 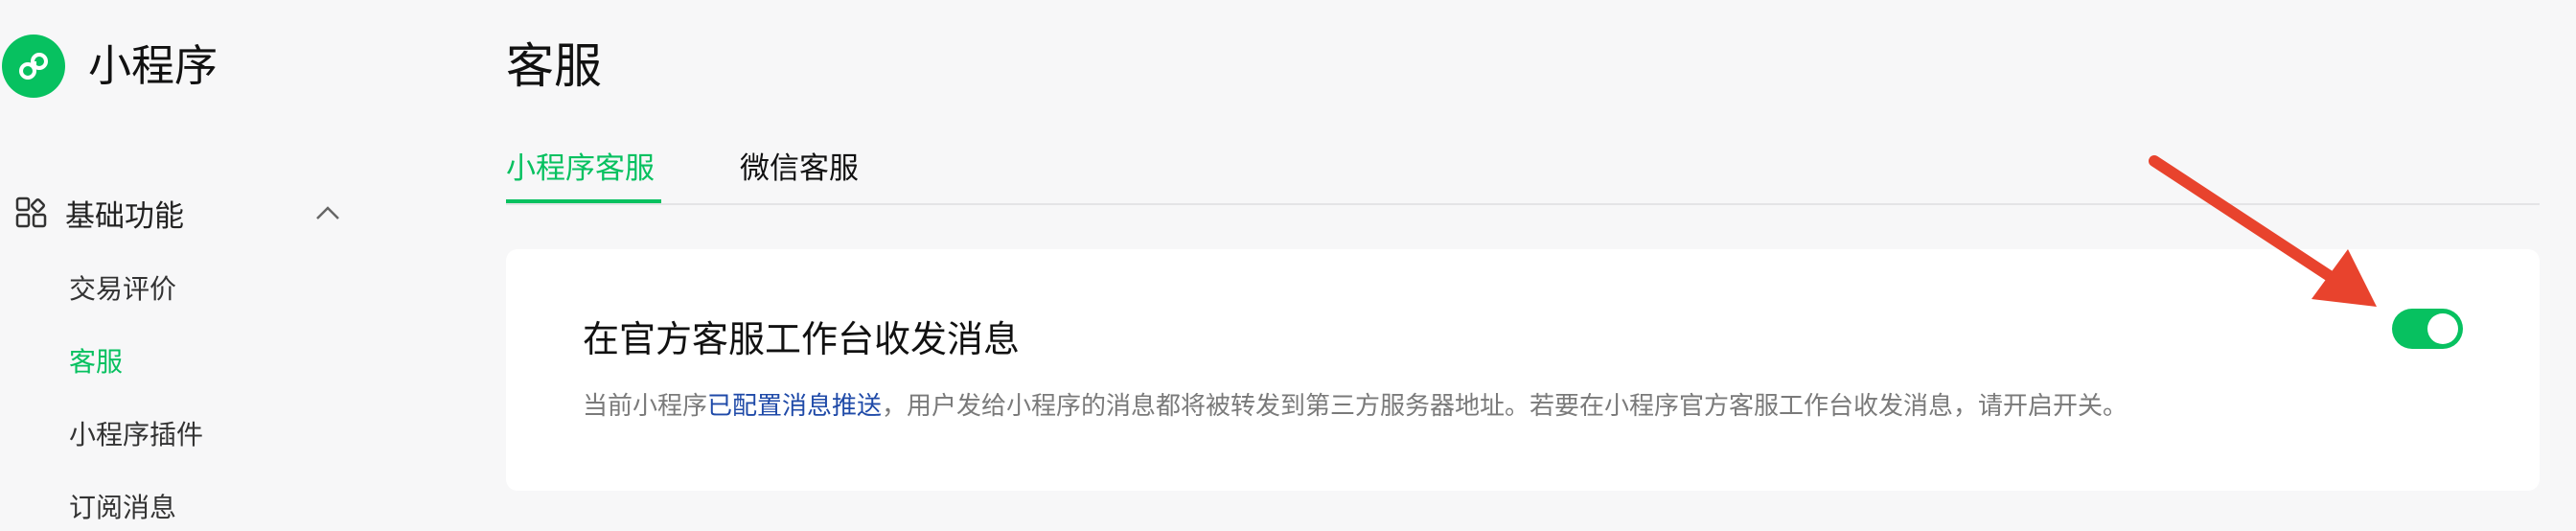 I want to click on toggle-knob, so click(x=2442, y=328).